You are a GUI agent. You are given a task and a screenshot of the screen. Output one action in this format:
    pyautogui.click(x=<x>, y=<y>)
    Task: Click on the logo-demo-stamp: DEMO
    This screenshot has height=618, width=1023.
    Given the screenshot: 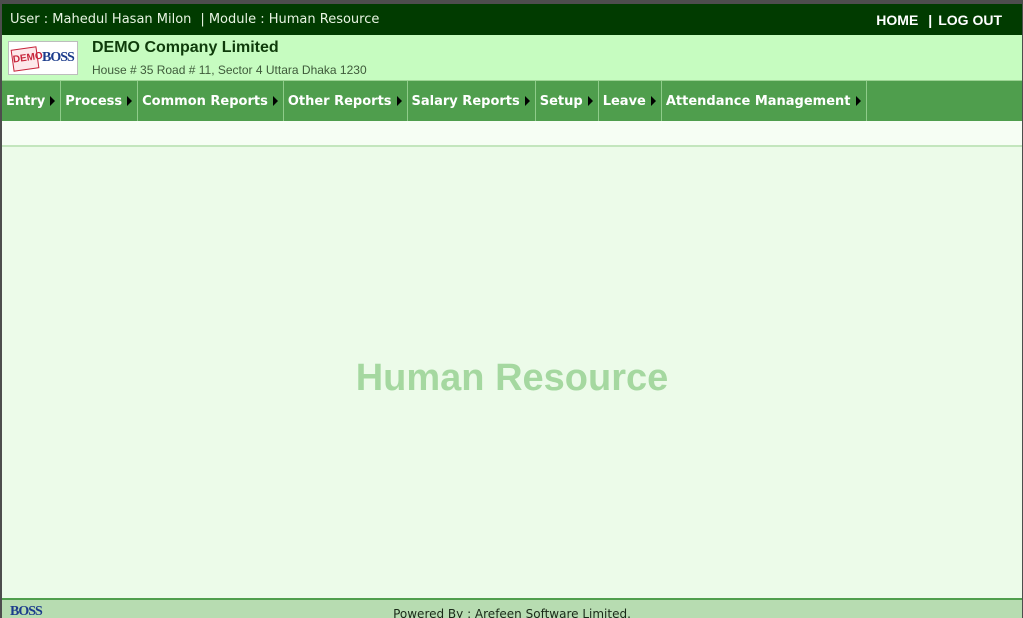 What is the action you would take?
    pyautogui.click(x=27, y=59)
    